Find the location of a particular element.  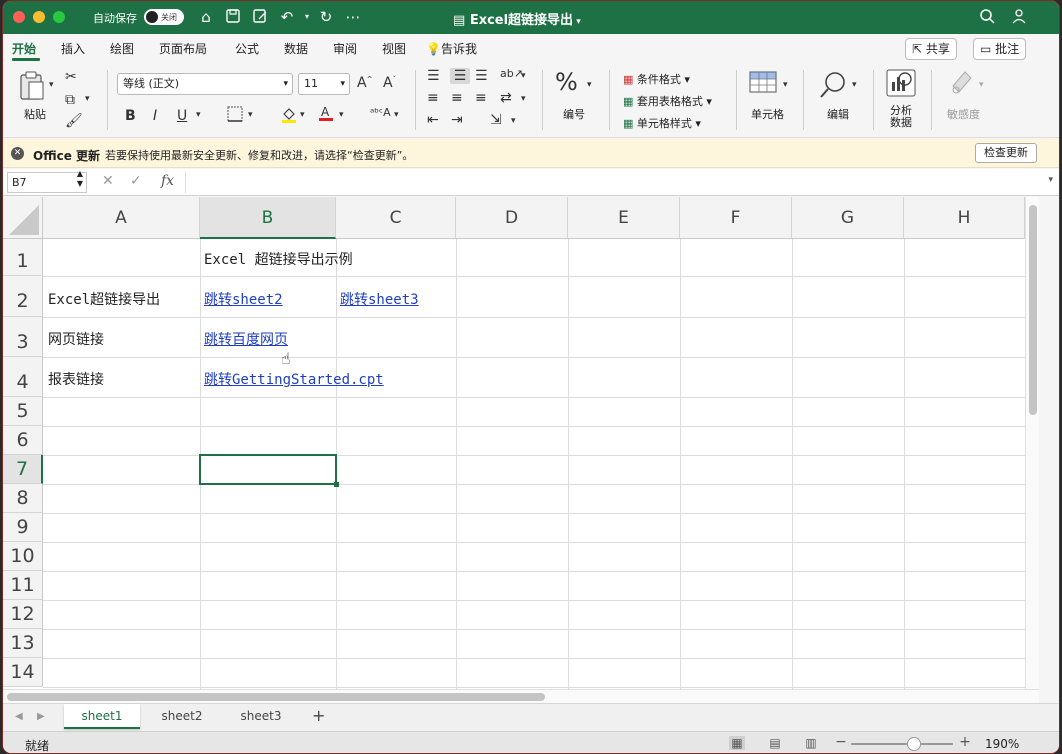

add-sheet-button: + is located at coordinates (318, 715).